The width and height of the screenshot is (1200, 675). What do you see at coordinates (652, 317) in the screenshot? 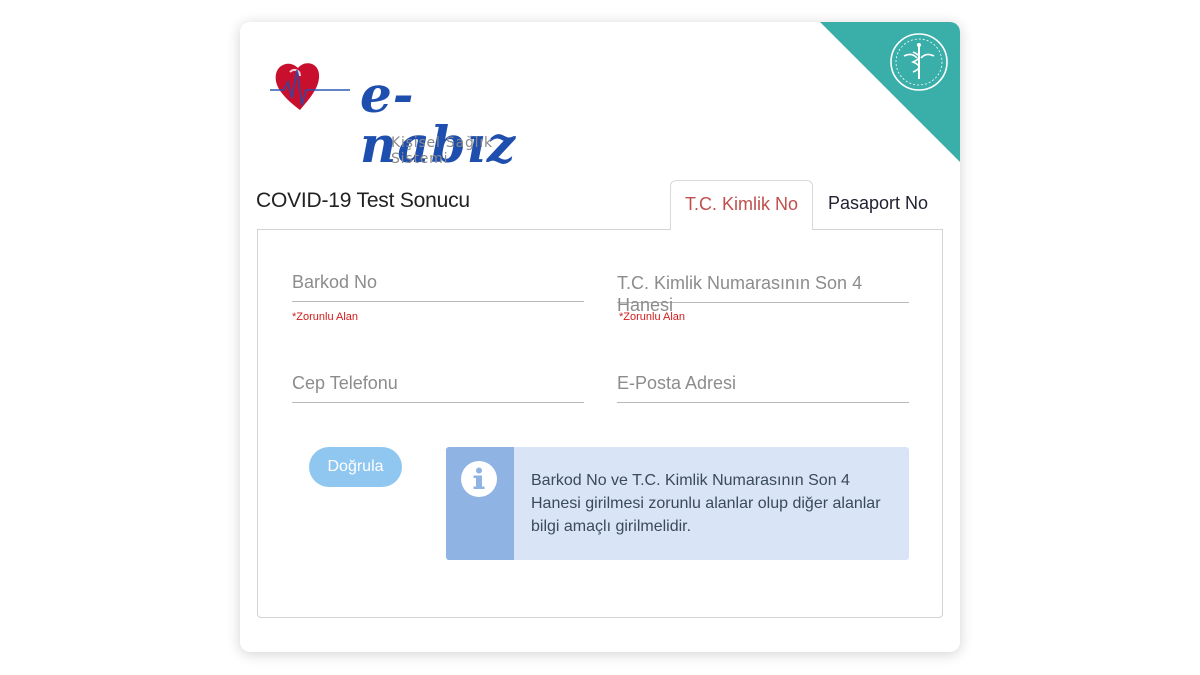
I see `tc-last4-required-note: *Zorunlu Alan` at bounding box center [652, 317].